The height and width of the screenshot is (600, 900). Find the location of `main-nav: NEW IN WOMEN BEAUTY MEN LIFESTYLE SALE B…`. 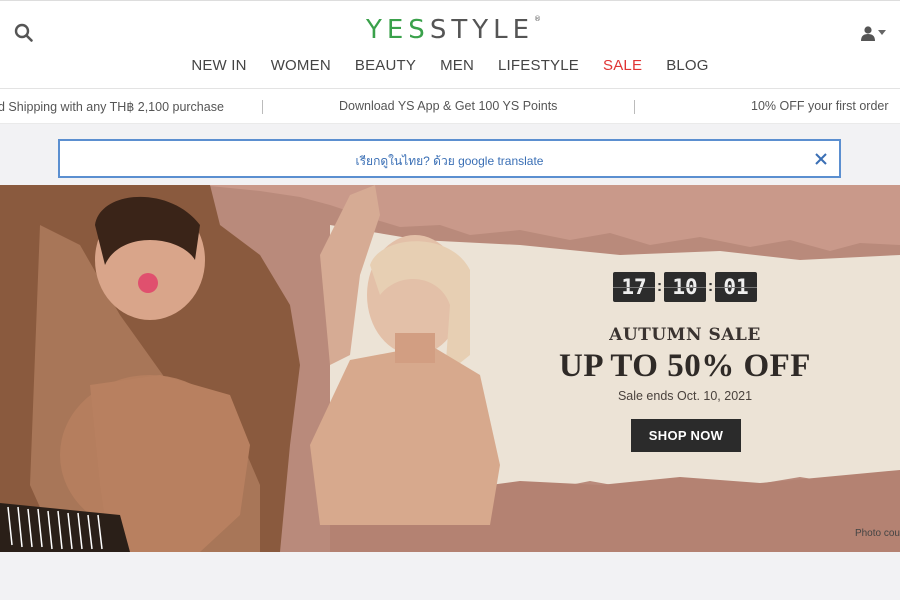

main-nav: NEW IN WOMEN BEAUTY MEN LIFESTYLE SALE B… is located at coordinates (450, 65).